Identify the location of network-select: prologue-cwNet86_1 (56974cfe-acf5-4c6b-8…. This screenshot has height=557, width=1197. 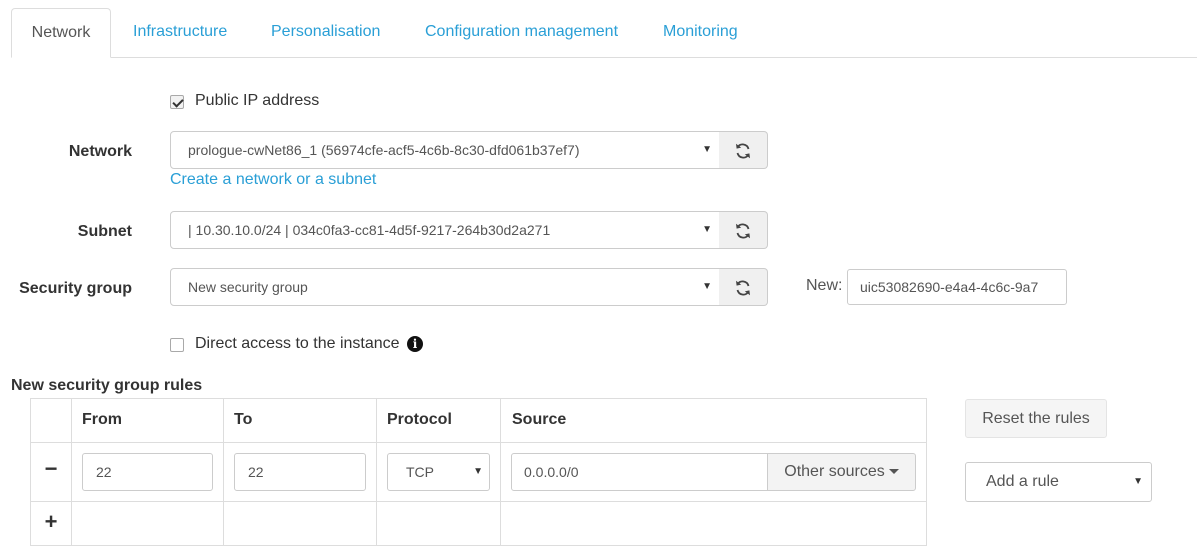
(445, 150).